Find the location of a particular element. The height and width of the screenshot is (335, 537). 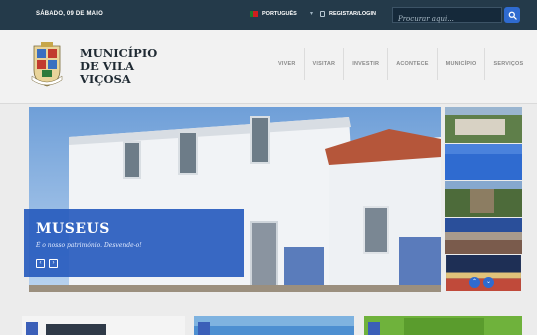

chevron-up-icon: ⌃ is located at coordinates (474, 282).